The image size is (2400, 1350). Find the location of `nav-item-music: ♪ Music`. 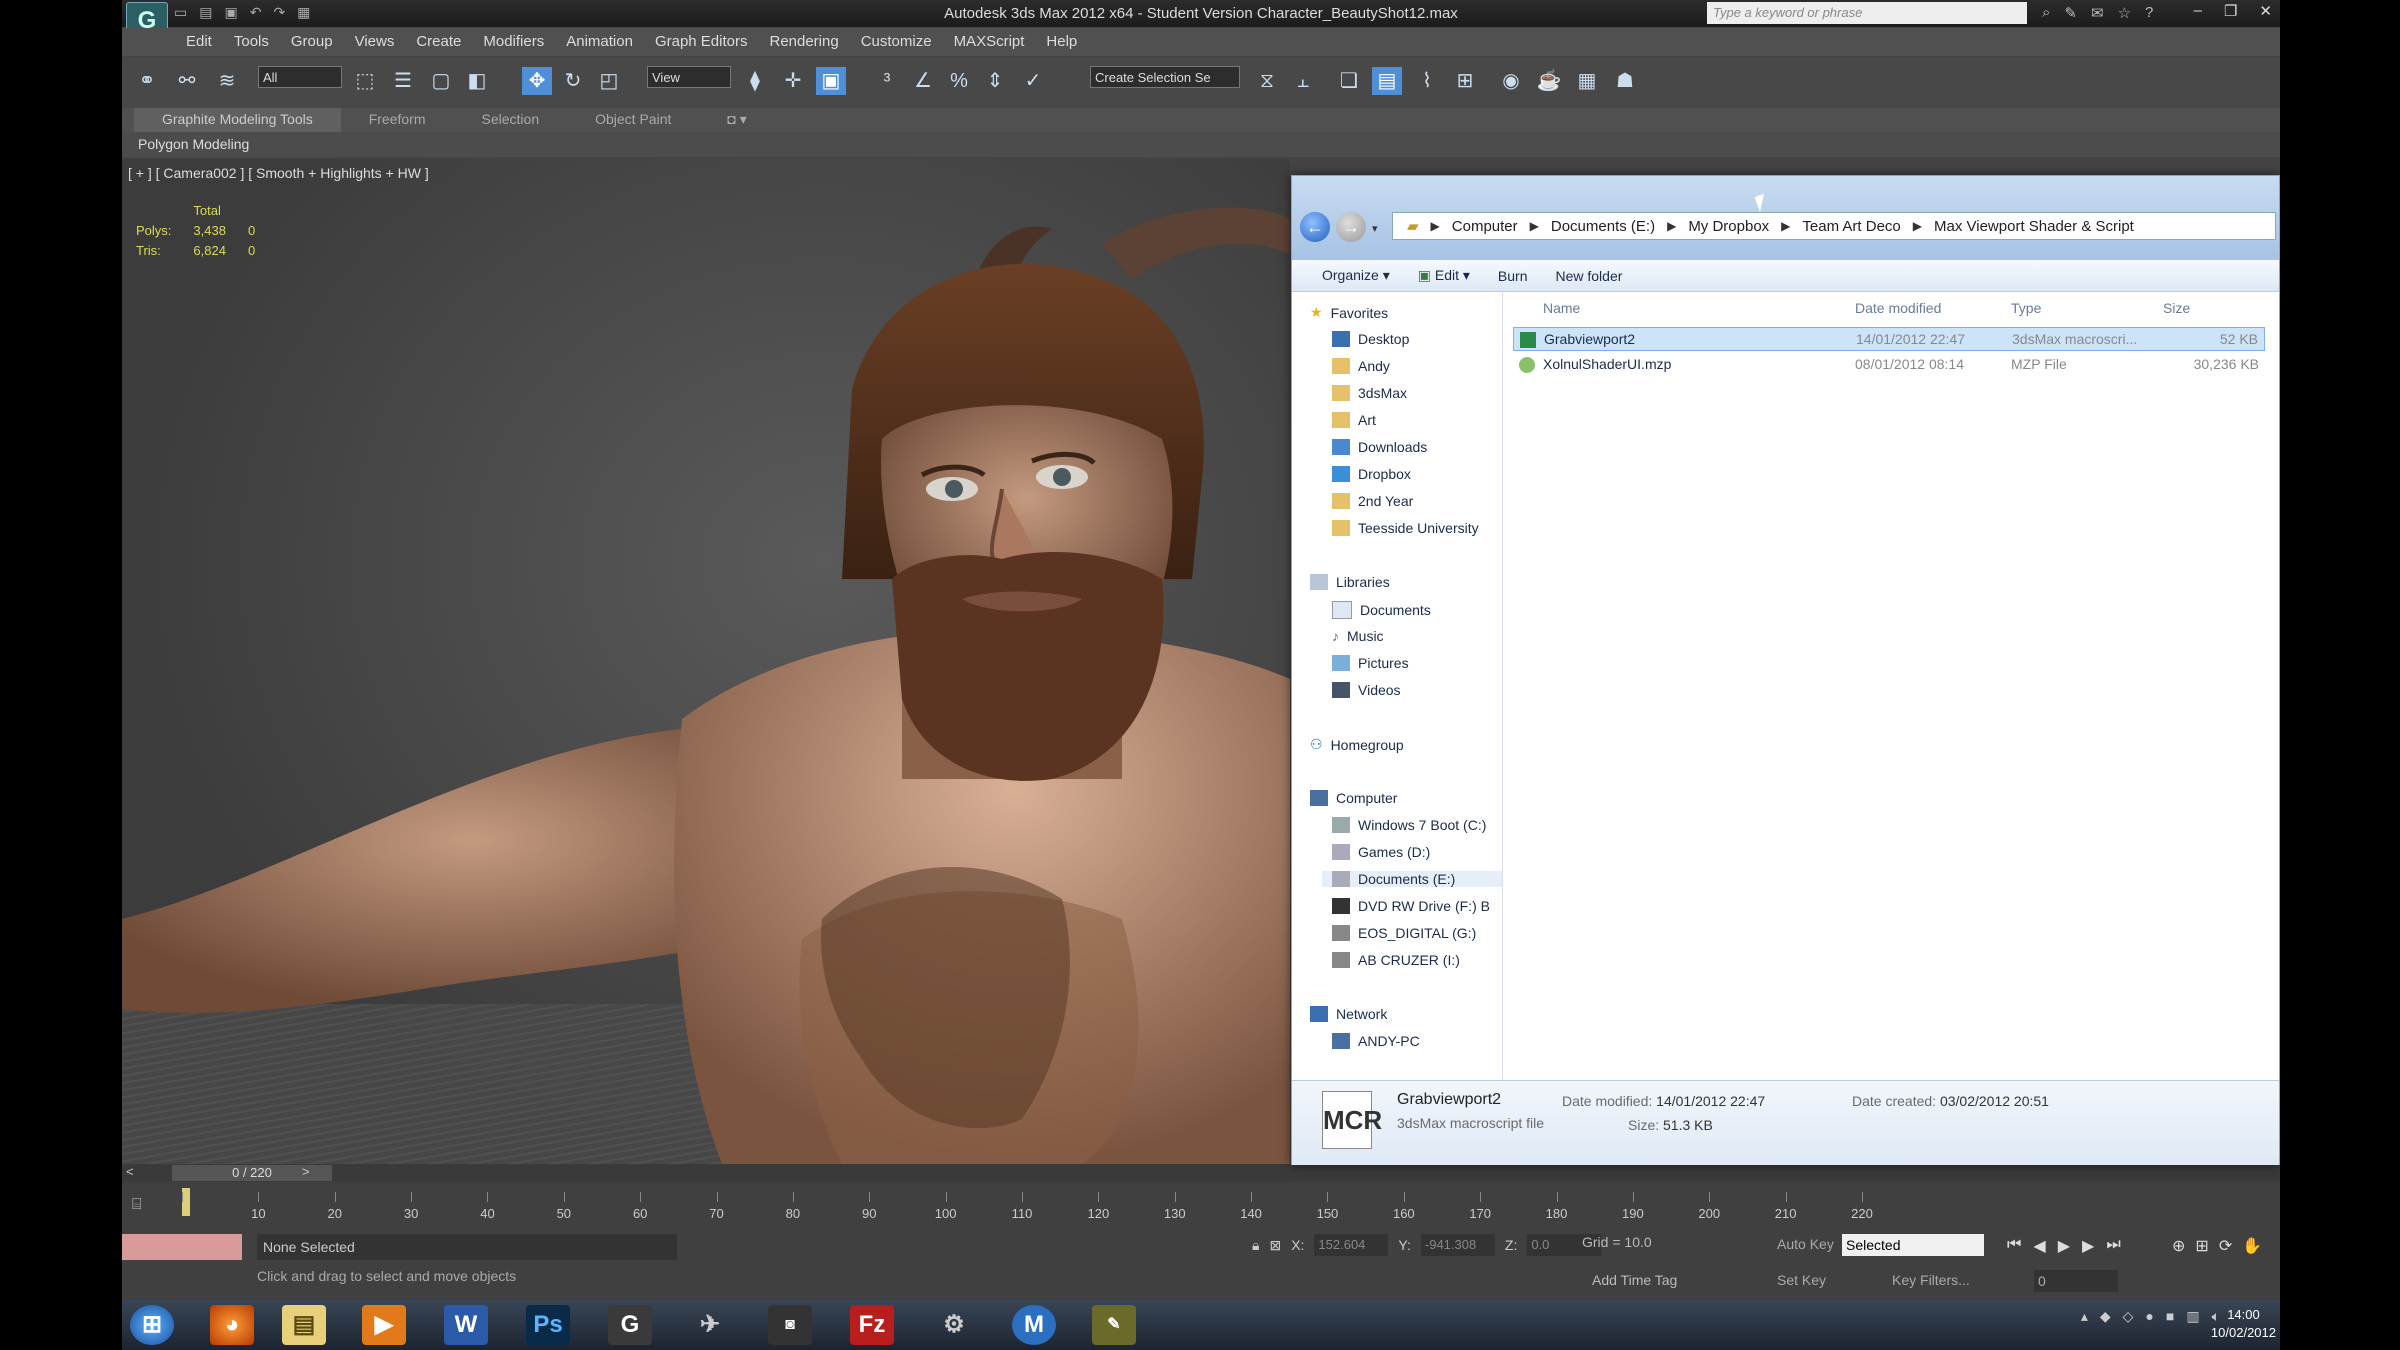

nav-item-music: ♪ Music is located at coordinates (1358, 636).